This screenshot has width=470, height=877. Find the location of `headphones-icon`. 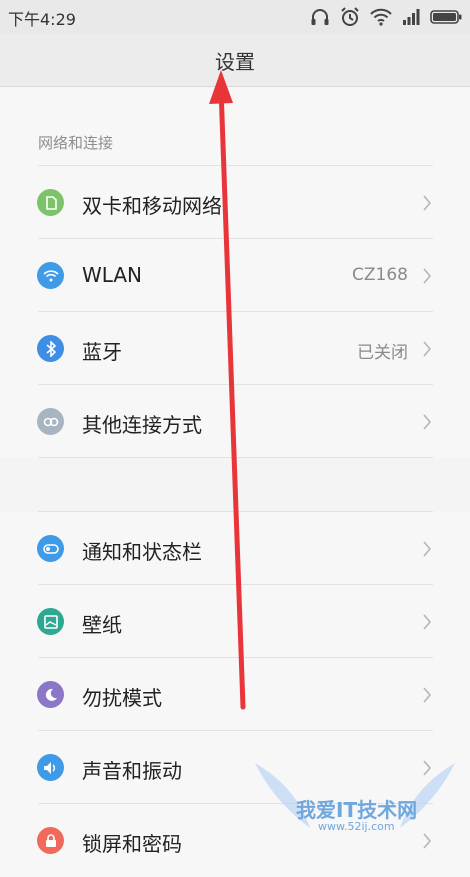

headphones-icon is located at coordinates (320, 17).